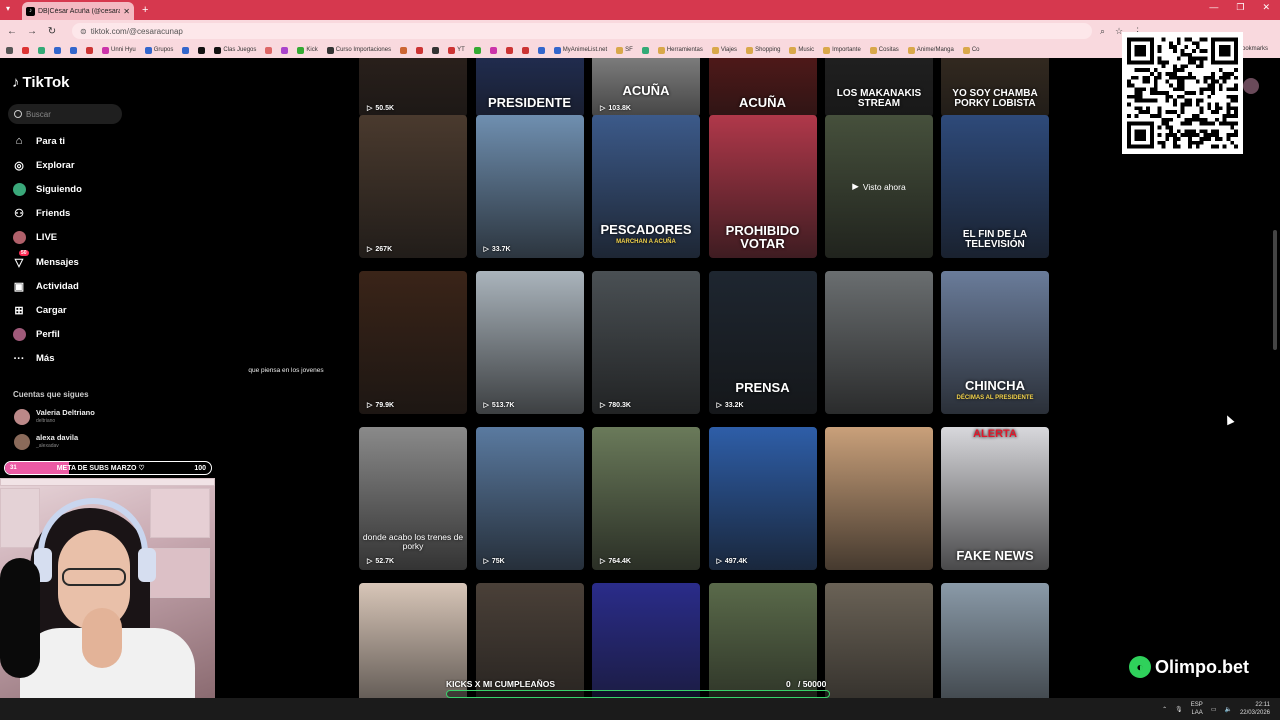 The height and width of the screenshot is (720, 1280). Describe the element at coordinates (307, 50) in the screenshot. I see `bookmark-item: Kick` at that location.